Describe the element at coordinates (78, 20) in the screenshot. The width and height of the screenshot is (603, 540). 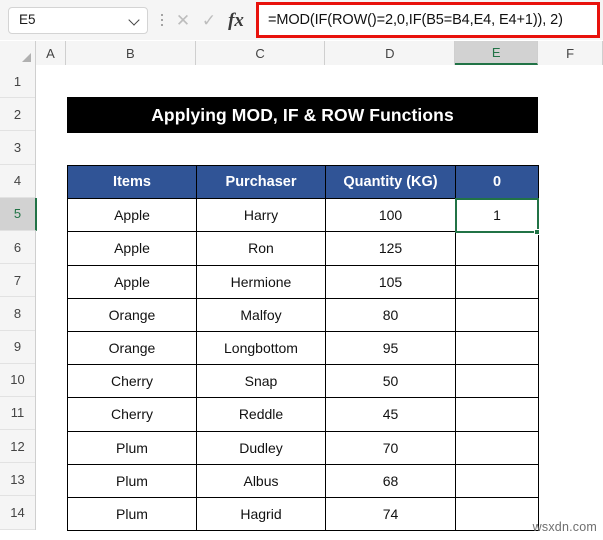
I see `name-box: E5` at that location.